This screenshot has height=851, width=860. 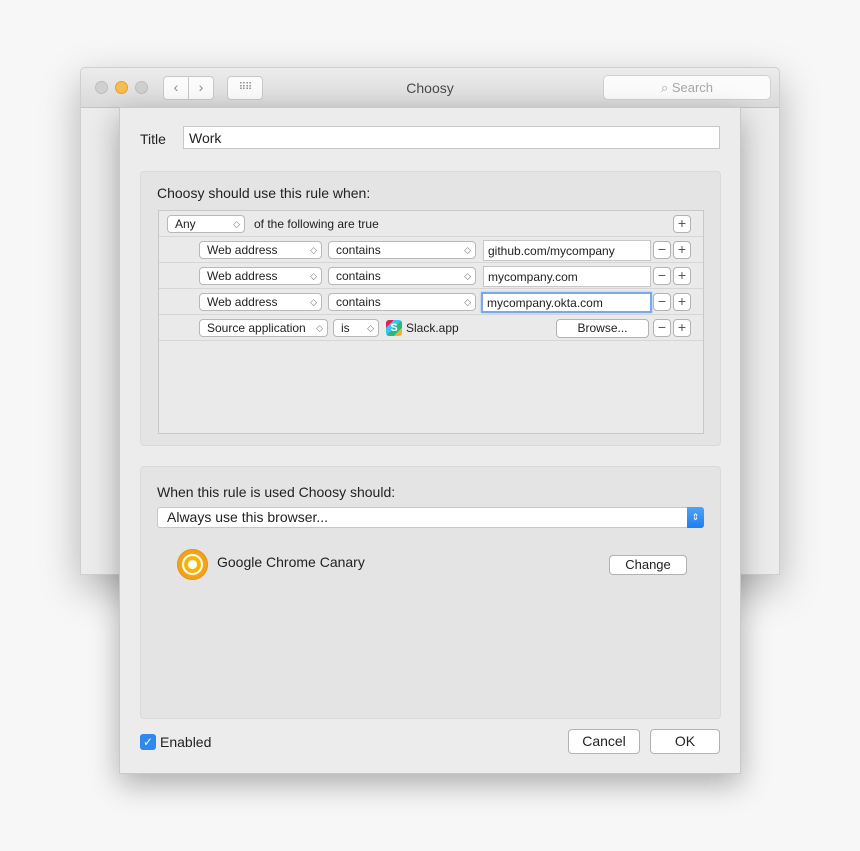 What do you see at coordinates (394, 328) in the screenshot?
I see `slack-app-icon: S` at bounding box center [394, 328].